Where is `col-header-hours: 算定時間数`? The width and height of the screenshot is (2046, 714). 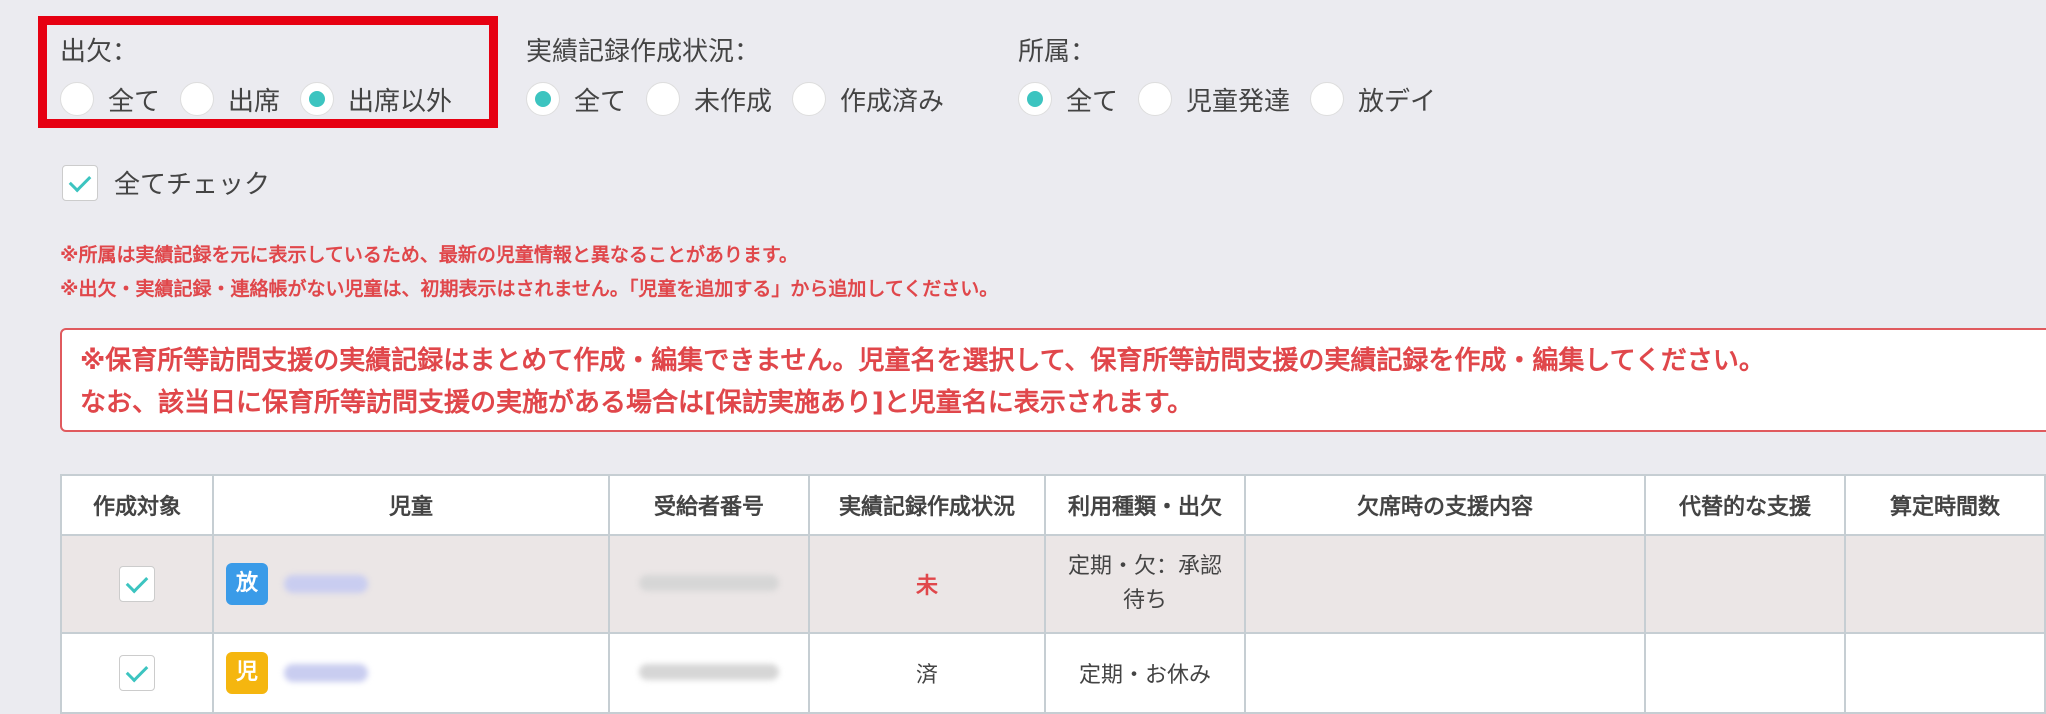
col-header-hours: 算定時間数 is located at coordinates (1945, 505).